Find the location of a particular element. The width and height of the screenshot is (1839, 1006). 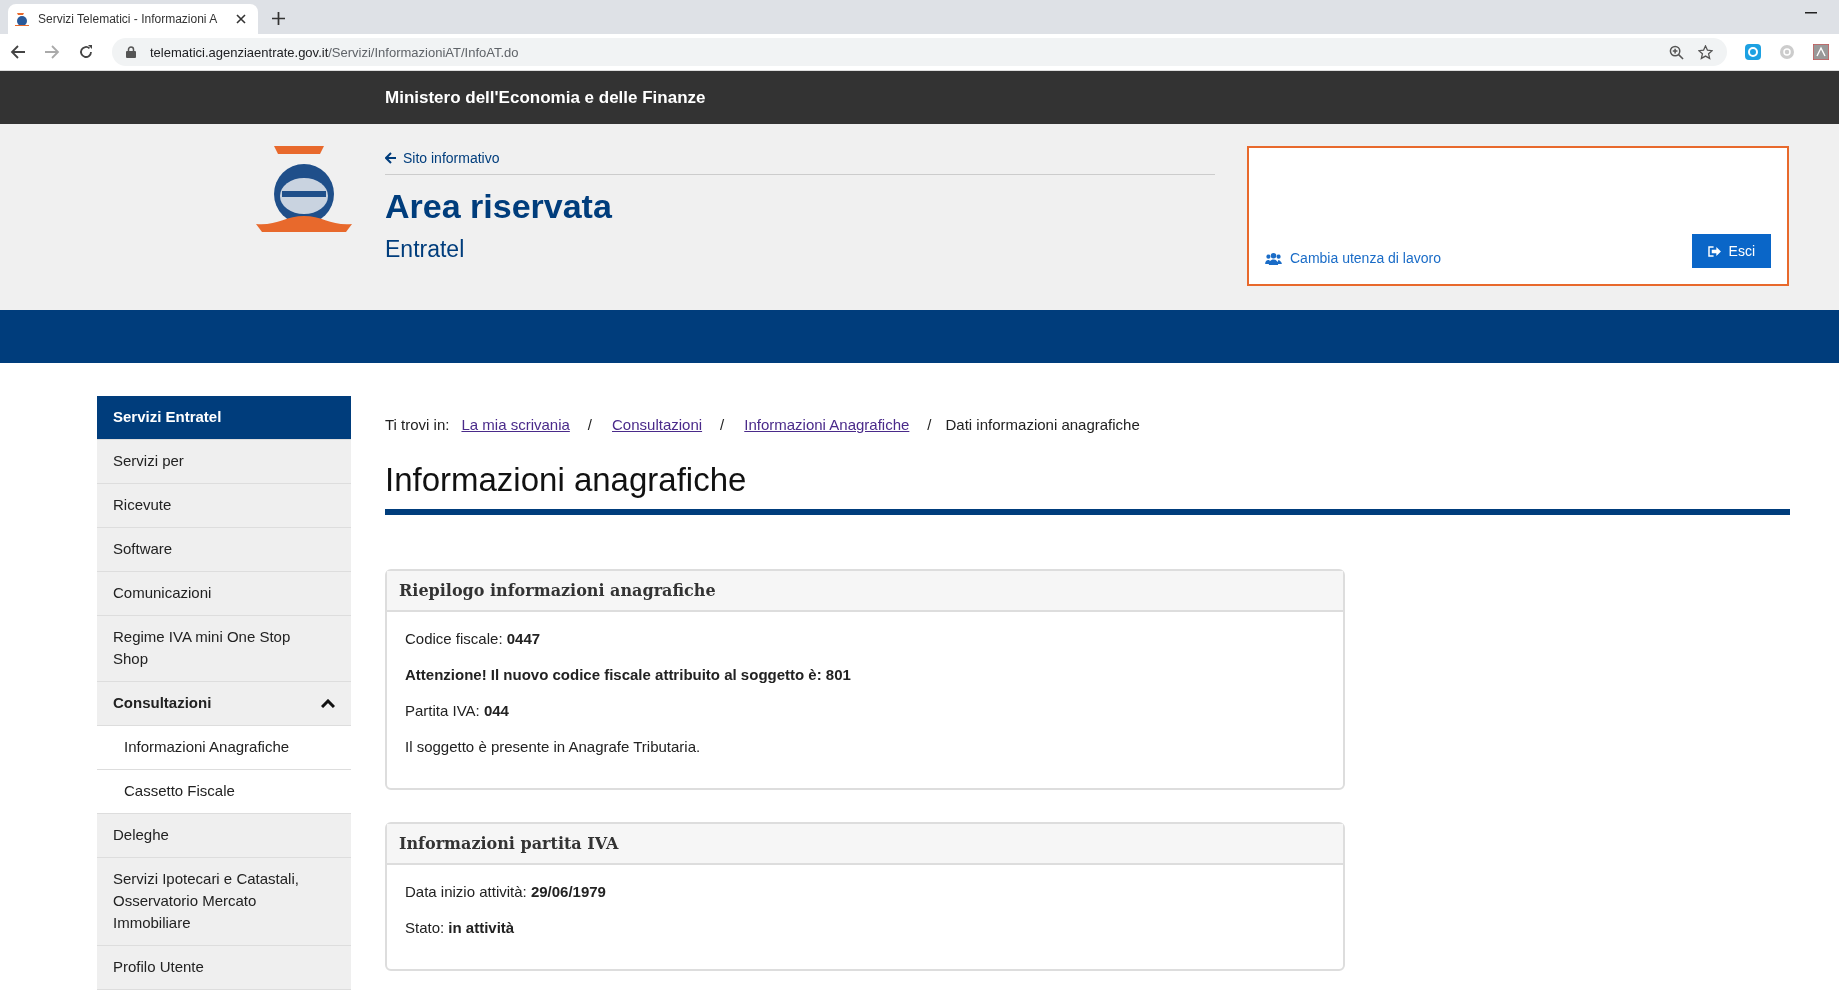

lock-icon is located at coordinates (131, 52).